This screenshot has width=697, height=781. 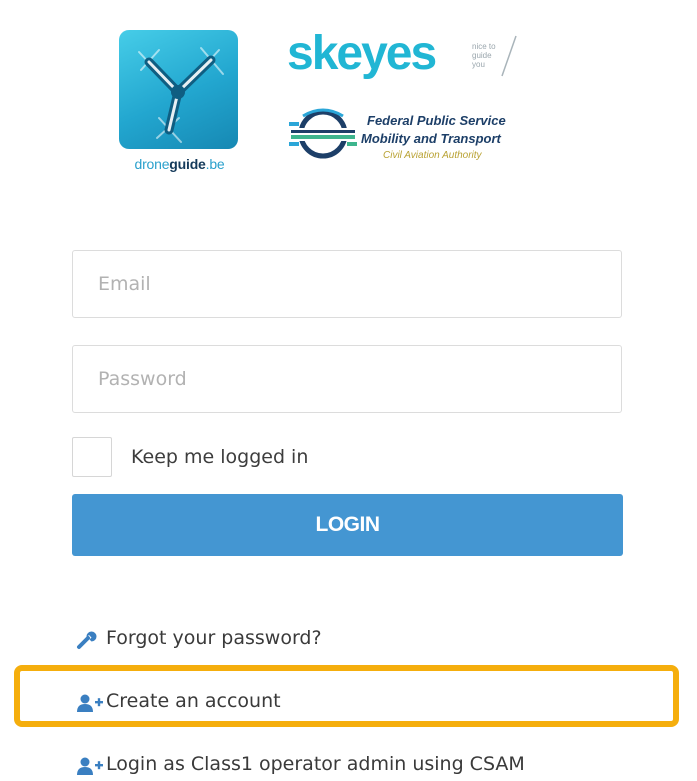 I want to click on password-field, so click(x=347, y=379).